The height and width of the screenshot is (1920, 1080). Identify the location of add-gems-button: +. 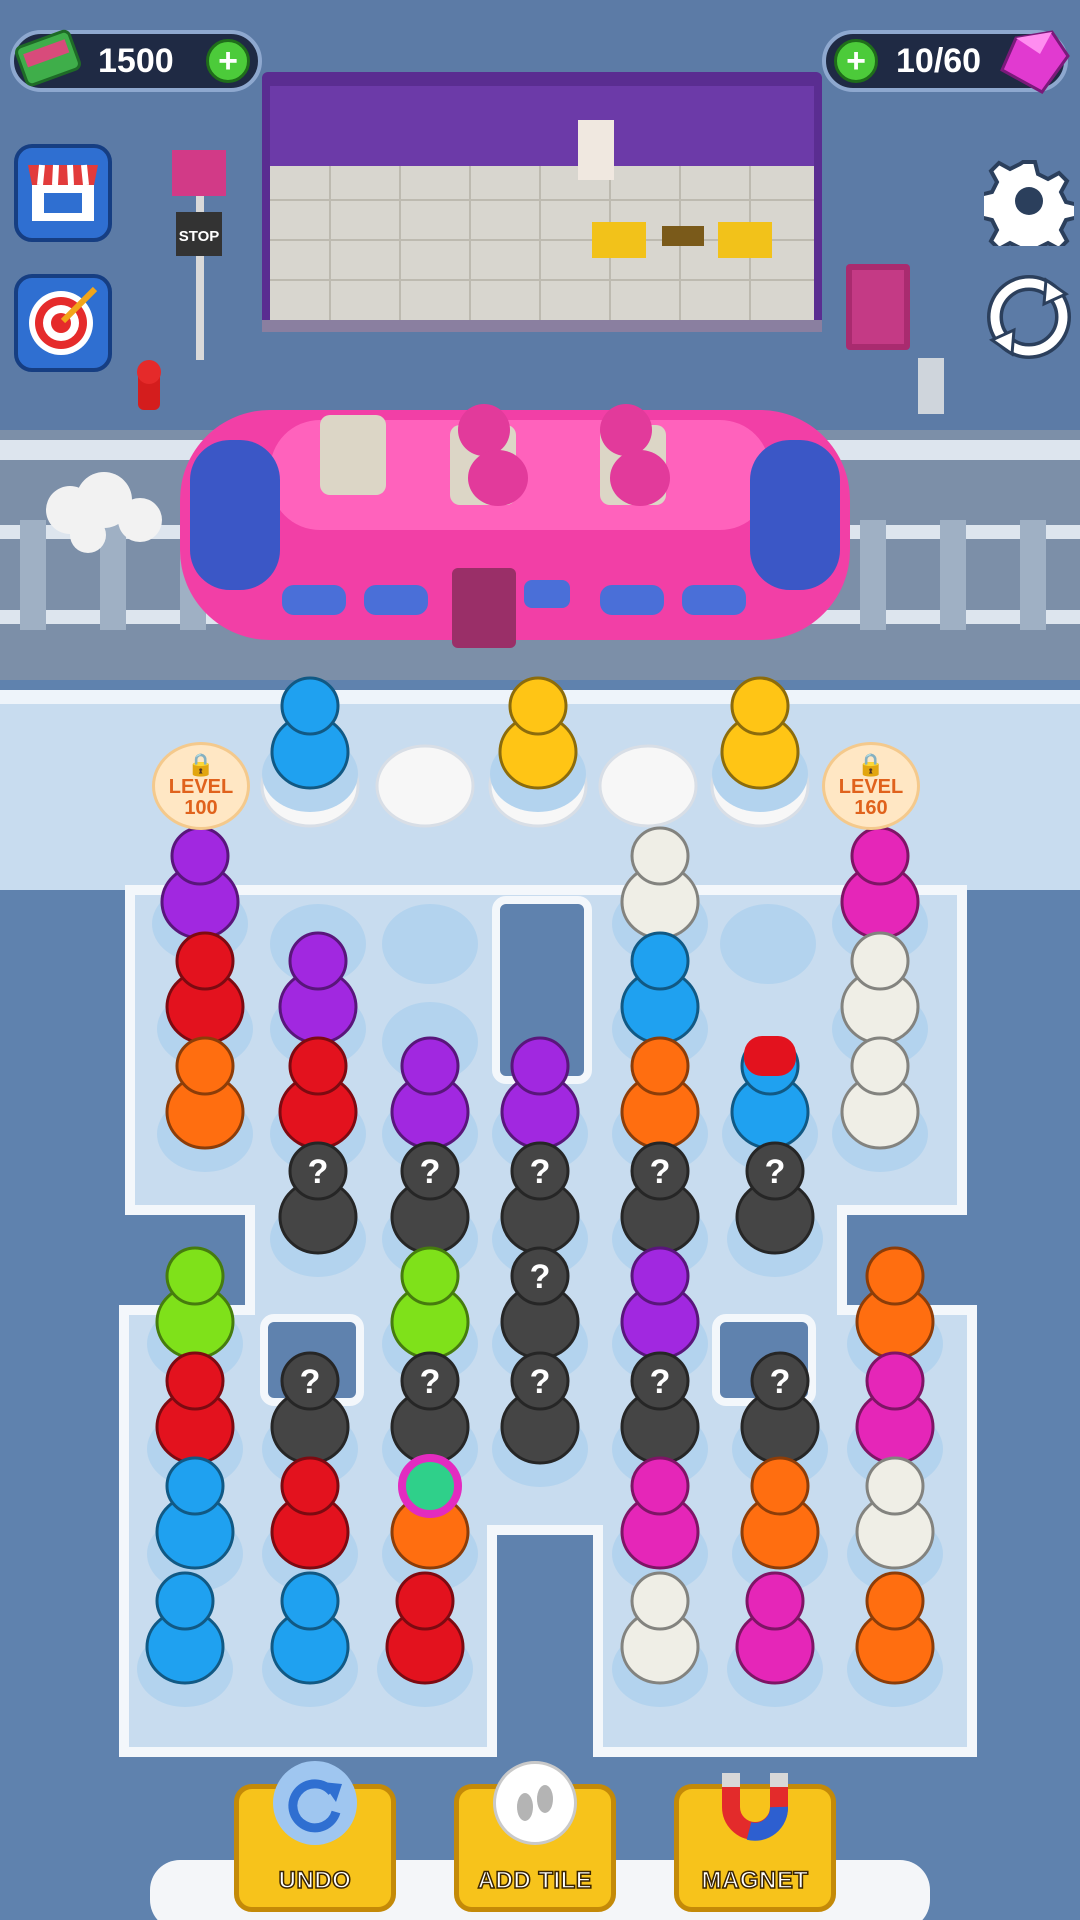
(856, 61).